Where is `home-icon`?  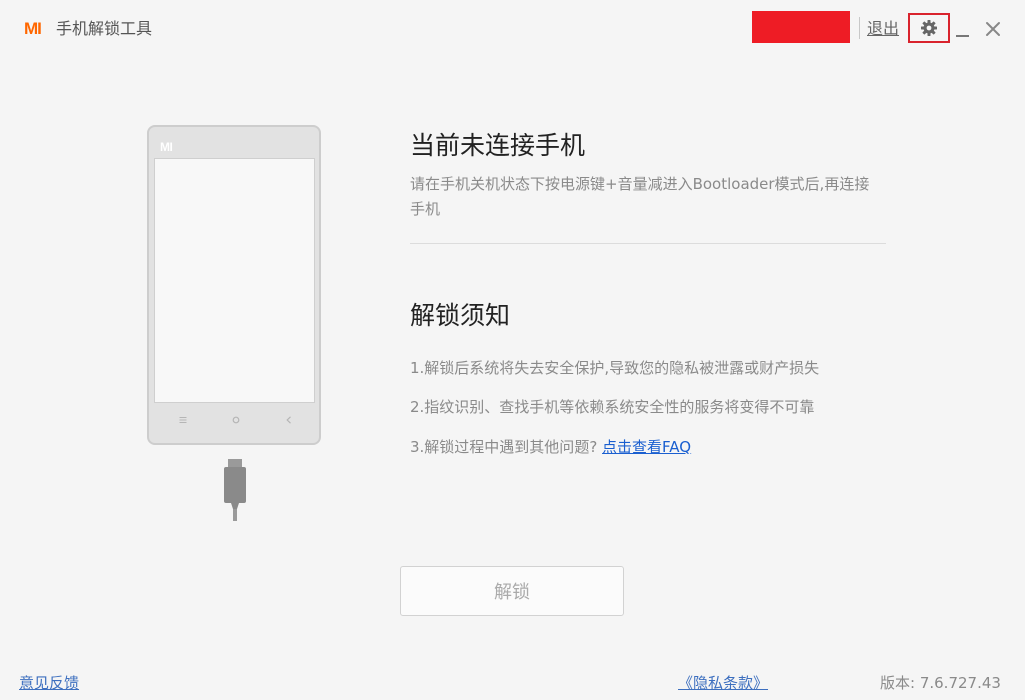
home-icon is located at coordinates (236, 420).